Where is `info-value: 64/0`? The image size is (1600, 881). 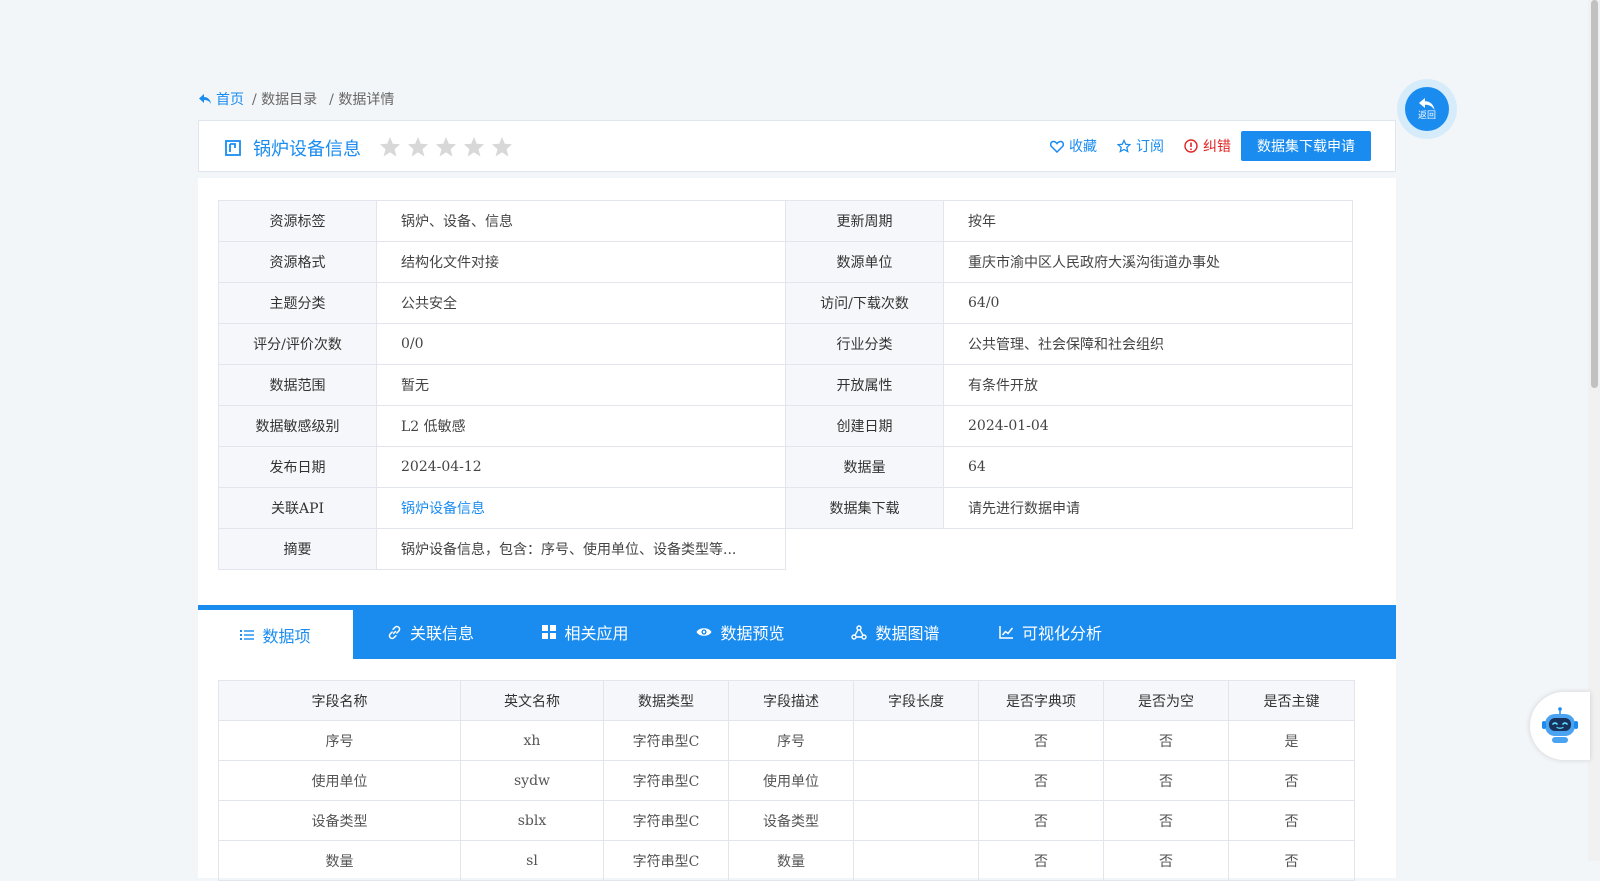 info-value: 64/0 is located at coordinates (1148, 303).